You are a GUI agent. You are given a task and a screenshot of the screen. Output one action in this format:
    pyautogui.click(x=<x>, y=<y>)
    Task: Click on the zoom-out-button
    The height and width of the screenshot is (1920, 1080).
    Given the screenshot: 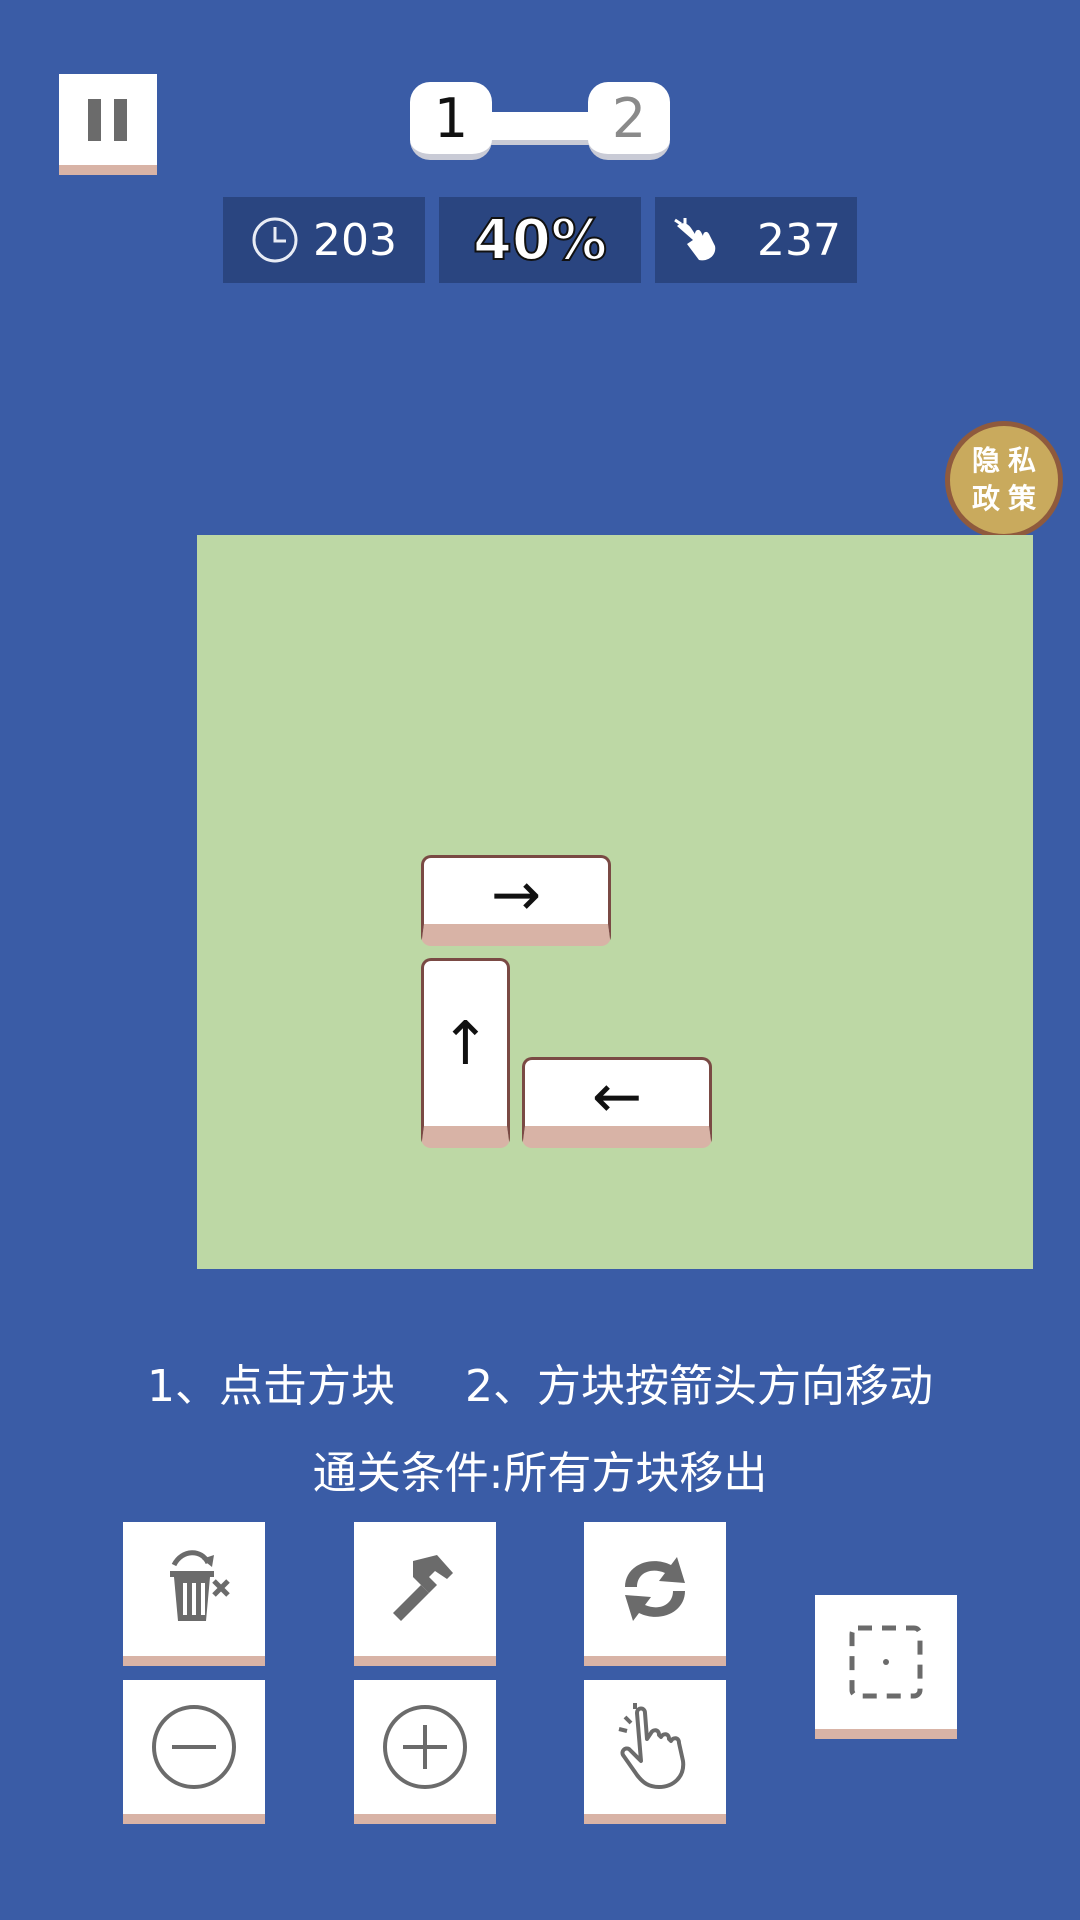 What is the action you would take?
    pyautogui.click(x=194, y=1752)
    